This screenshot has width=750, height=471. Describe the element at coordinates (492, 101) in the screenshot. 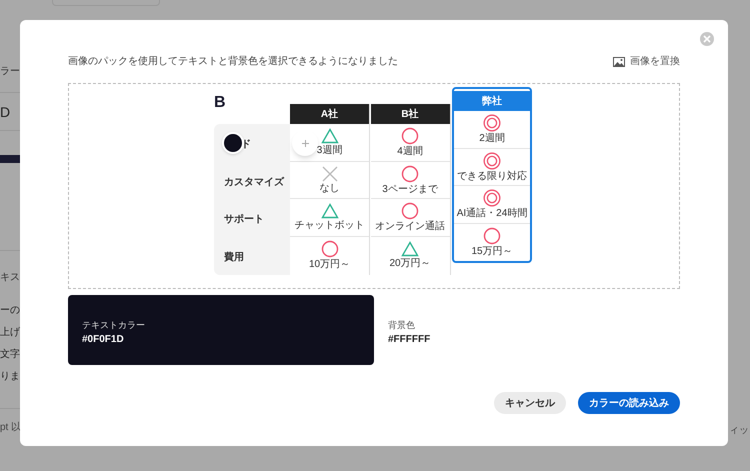

I see `column-header: 弊社` at that location.